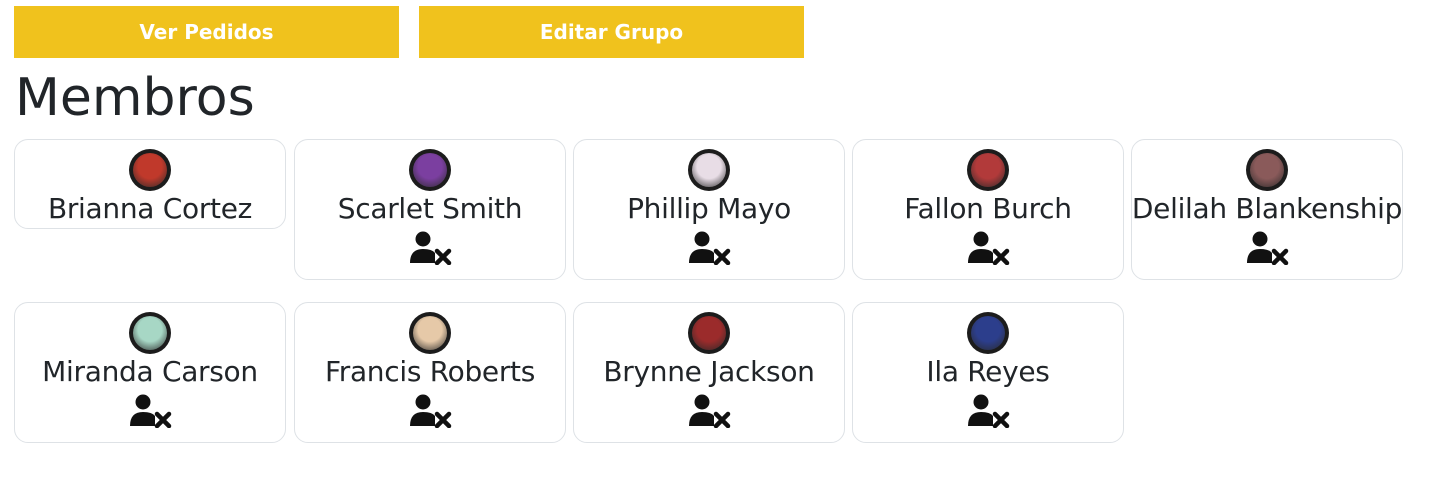 The width and height of the screenshot is (1440, 477). Describe the element at coordinates (611, 32) in the screenshot. I see `edit-group-button: Editar Grupo` at that location.